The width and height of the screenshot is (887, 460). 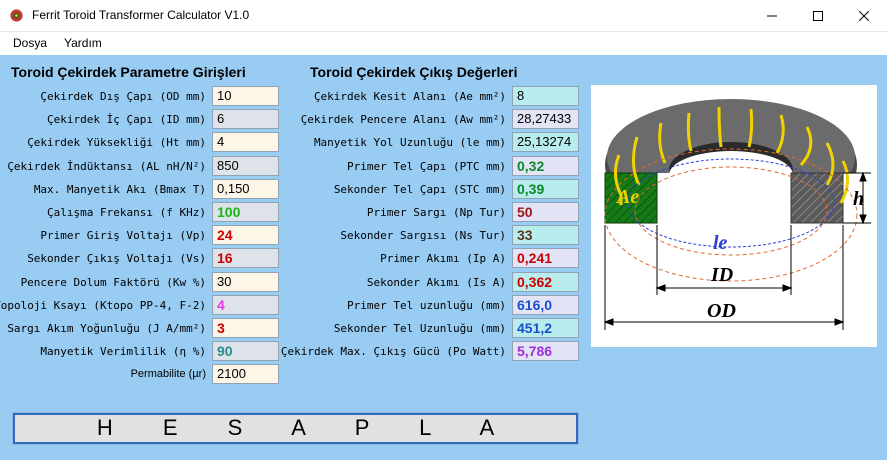 What do you see at coordinates (545, 258) in the screenshot?
I see `outputs-field-7: 0,241` at bounding box center [545, 258].